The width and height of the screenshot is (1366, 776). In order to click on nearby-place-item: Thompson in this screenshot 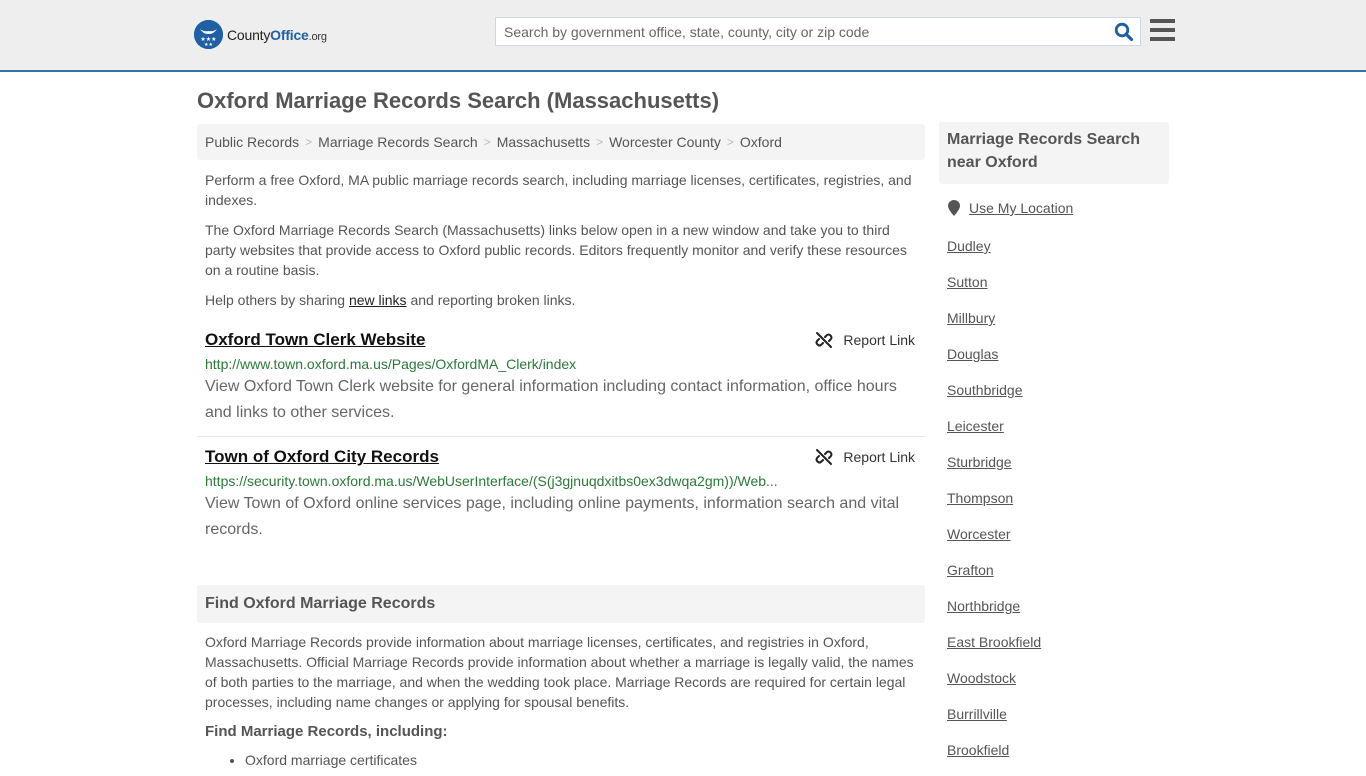, I will do `click(994, 506)`.